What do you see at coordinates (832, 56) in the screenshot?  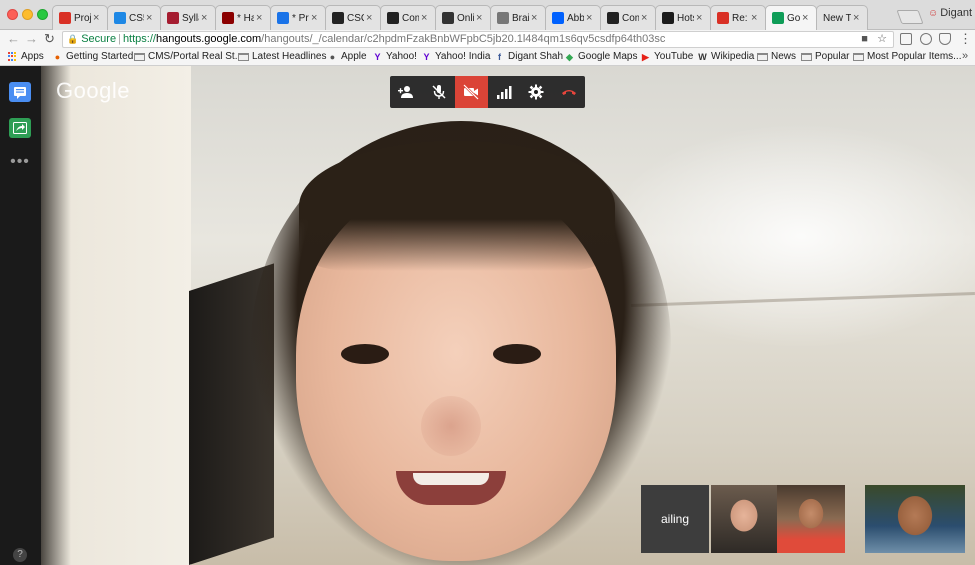 I see `bookmark-label: Popular` at bounding box center [832, 56].